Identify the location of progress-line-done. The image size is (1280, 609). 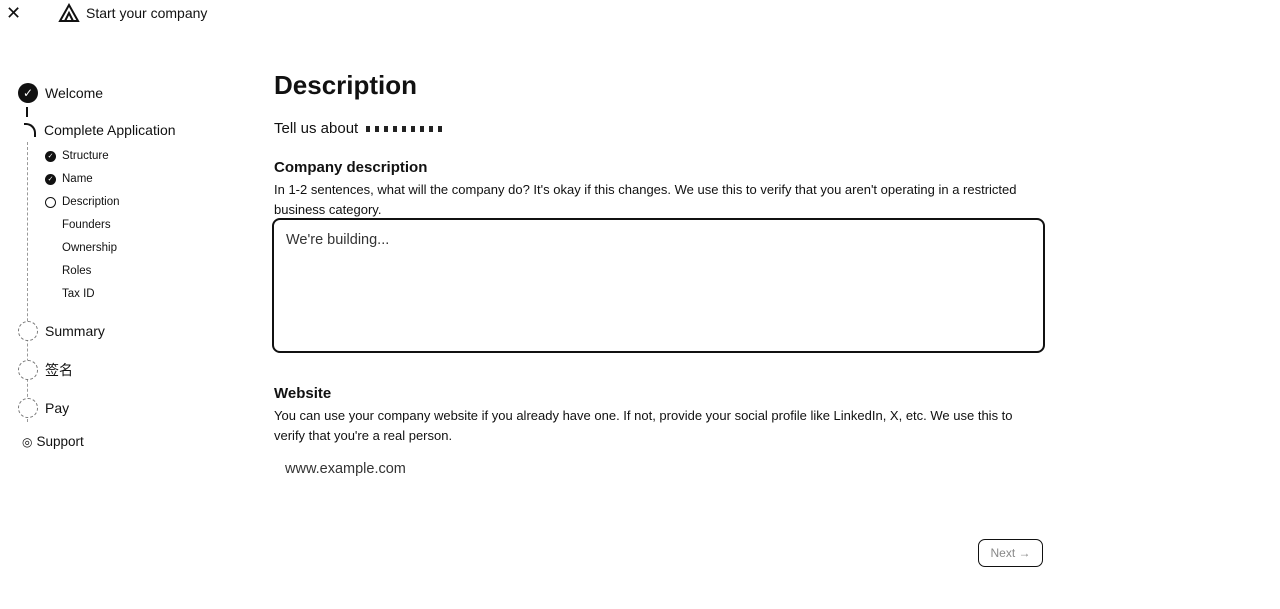
(27, 112).